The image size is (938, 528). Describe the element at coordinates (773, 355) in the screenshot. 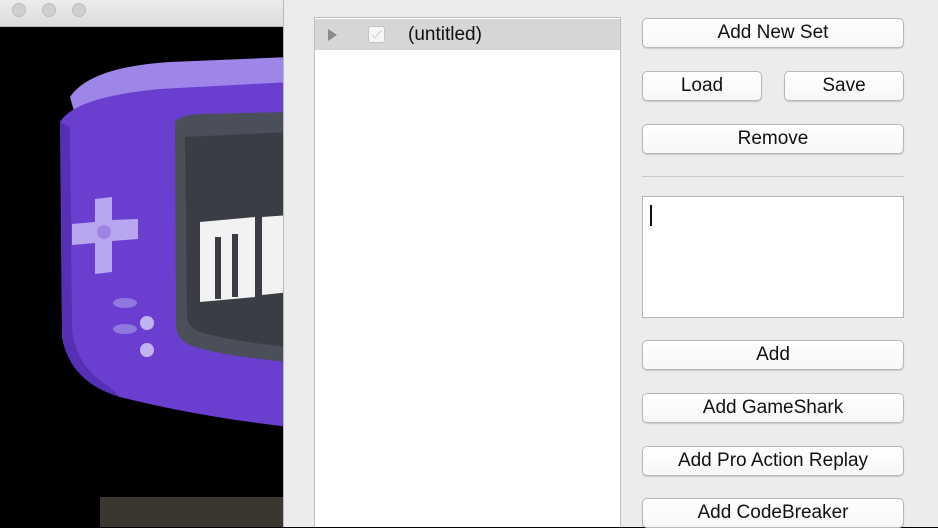

I see `add-button: Add` at that location.